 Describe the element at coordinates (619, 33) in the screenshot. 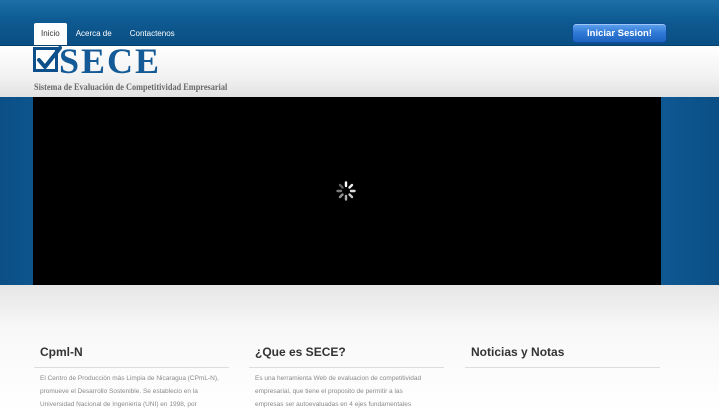

I see `login-button: Iniciar Sesion!` at that location.